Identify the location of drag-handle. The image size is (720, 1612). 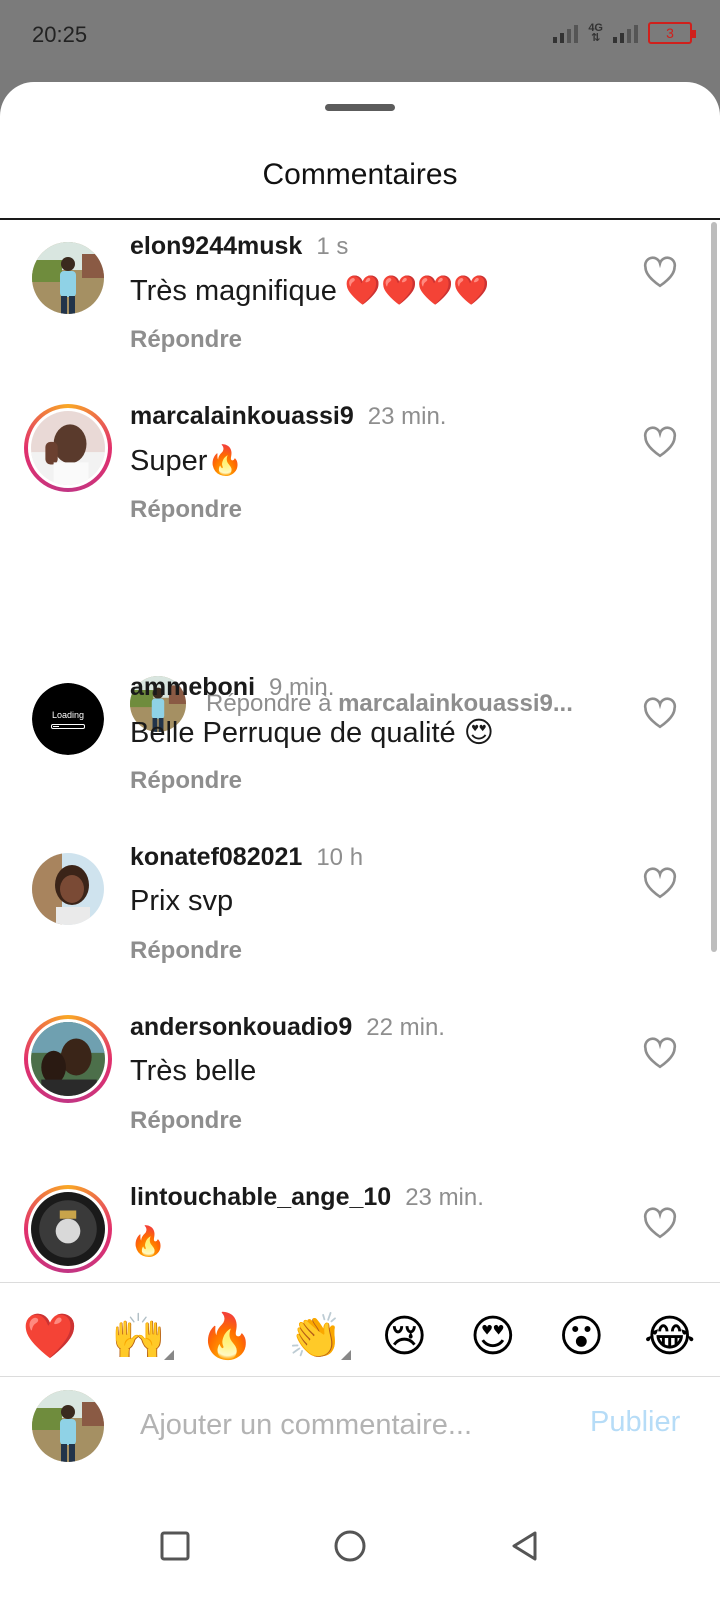
(360, 107).